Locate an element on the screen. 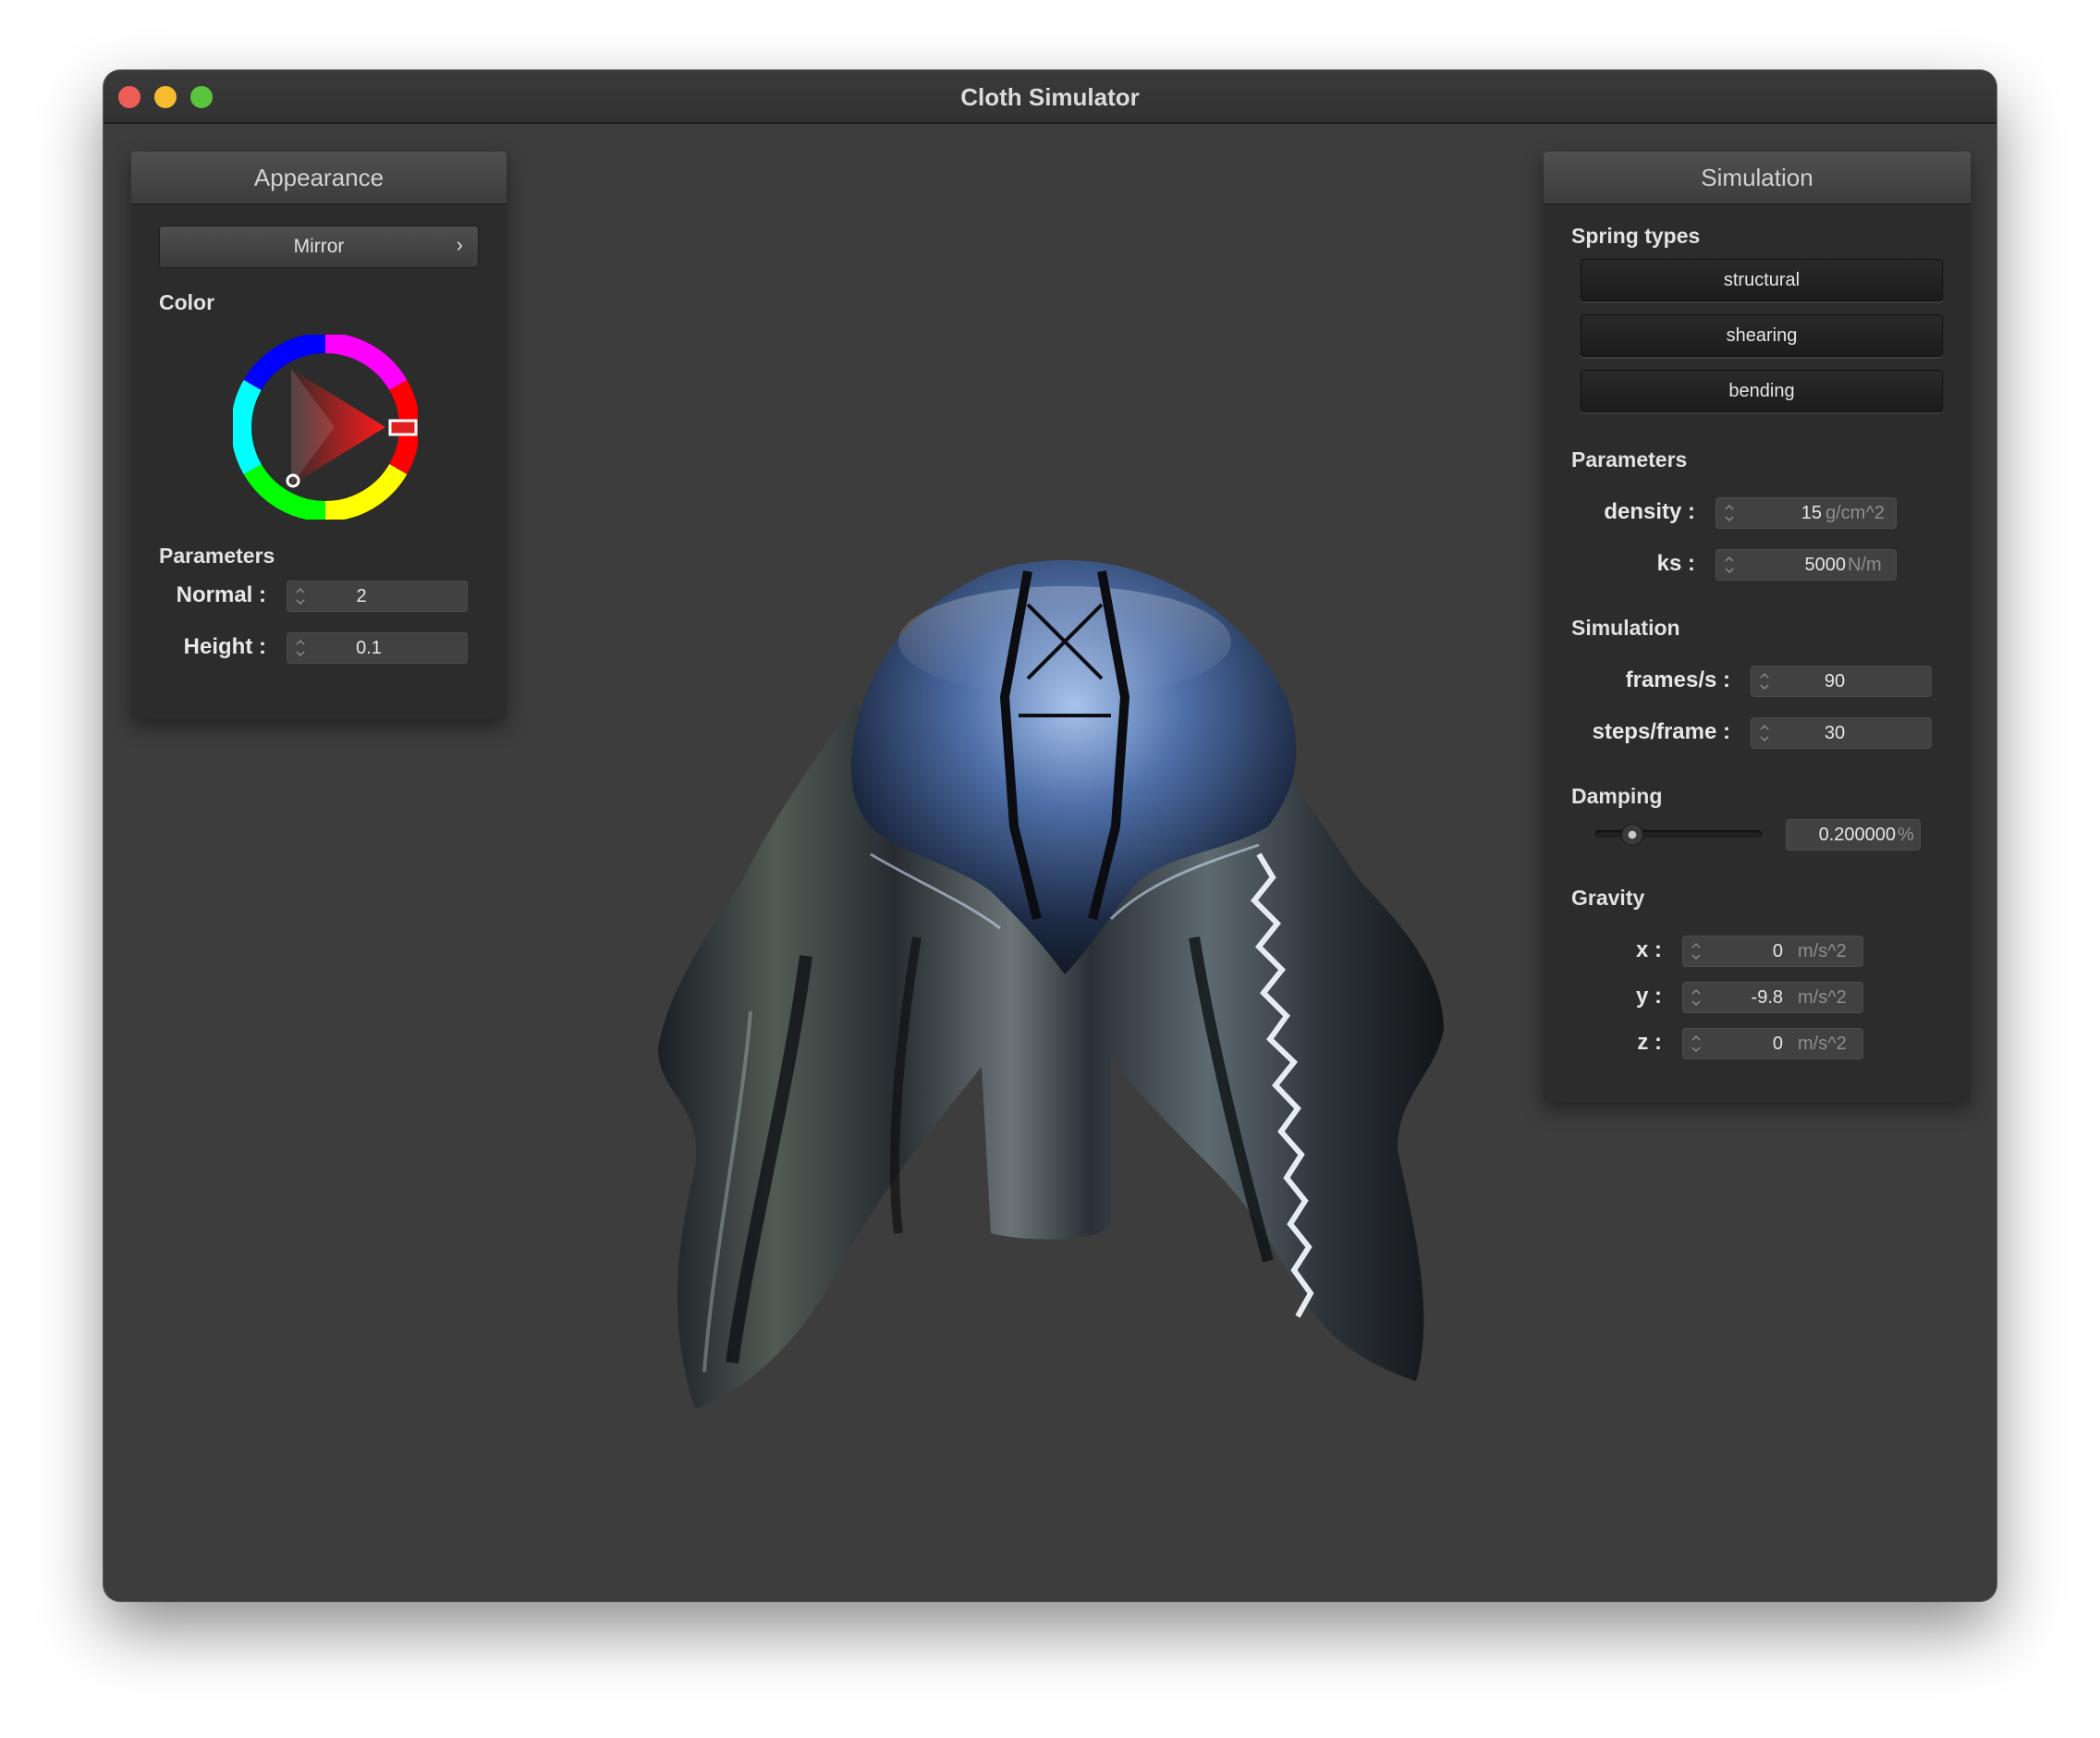  frames-per-second-value: 90 is located at coordinates (1835, 681).